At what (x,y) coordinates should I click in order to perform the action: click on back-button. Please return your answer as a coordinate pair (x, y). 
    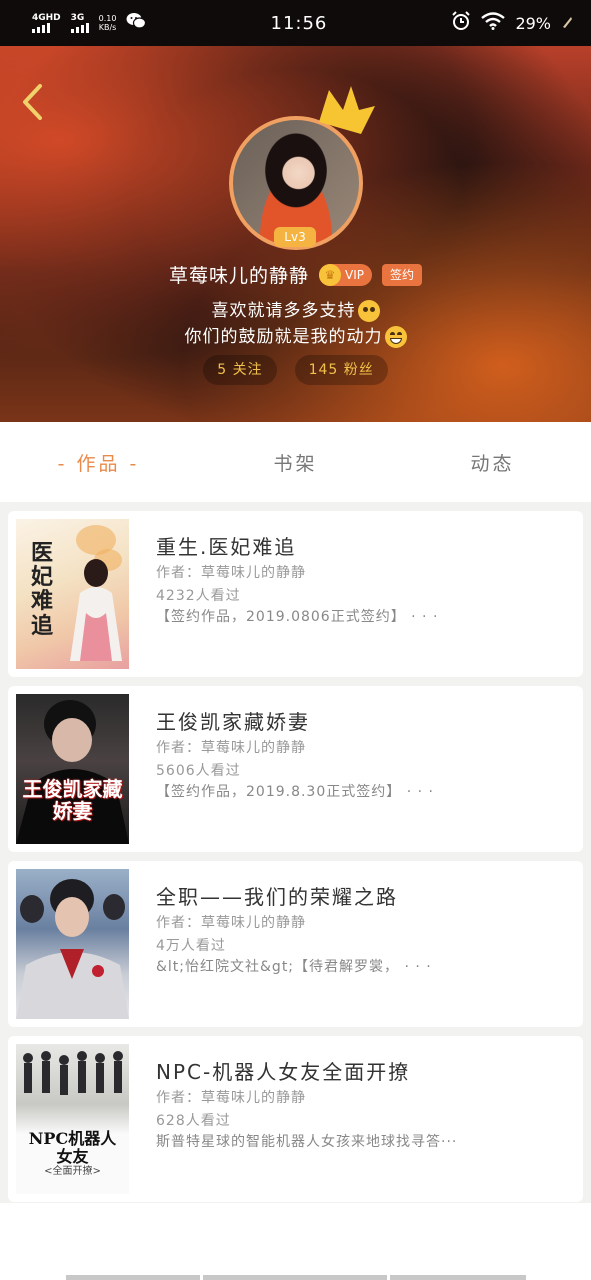
    Looking at the image, I should click on (32, 102).